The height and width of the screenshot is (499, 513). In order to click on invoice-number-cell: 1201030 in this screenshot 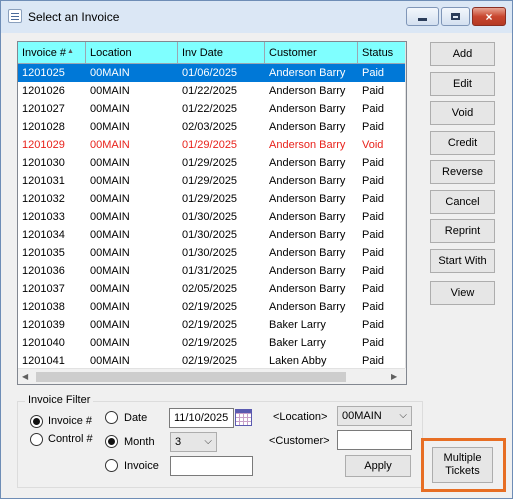, I will do `click(43, 163)`.